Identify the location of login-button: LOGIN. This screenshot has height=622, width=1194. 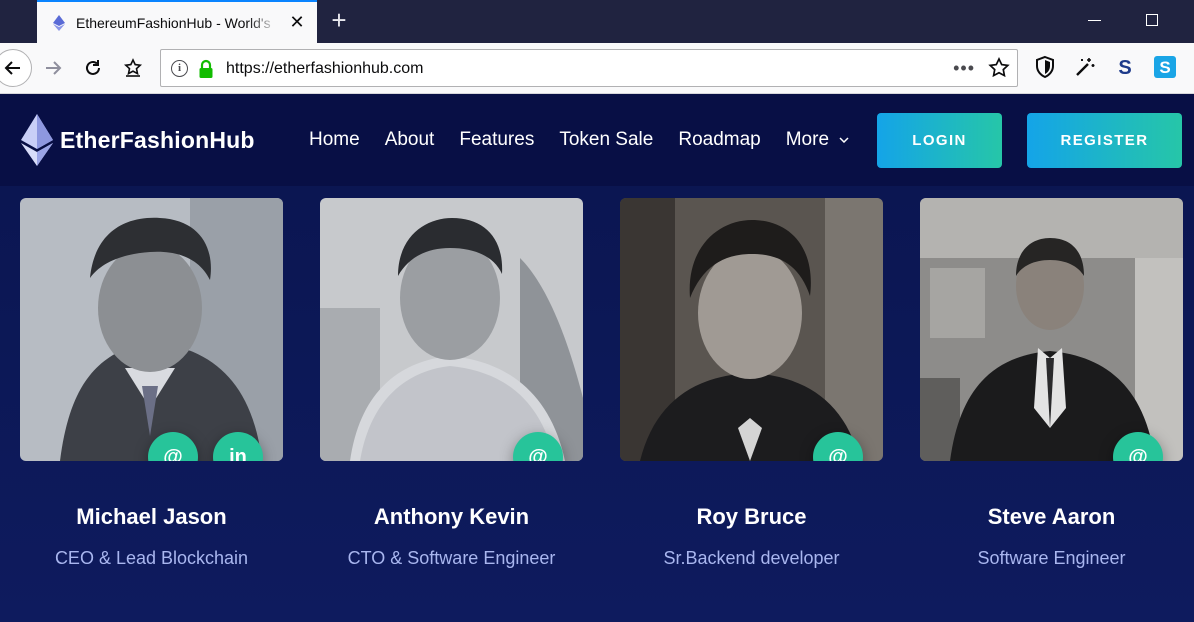
(939, 140).